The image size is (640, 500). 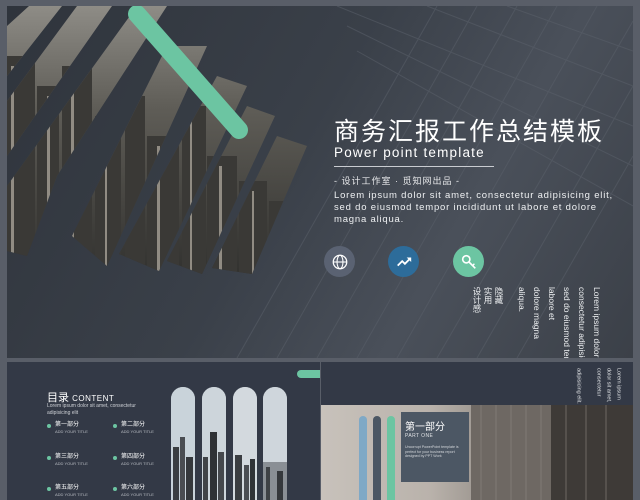 I want to click on vertical-text: Lorem ipsum dolor sit amet,, so click(x=597, y=322).